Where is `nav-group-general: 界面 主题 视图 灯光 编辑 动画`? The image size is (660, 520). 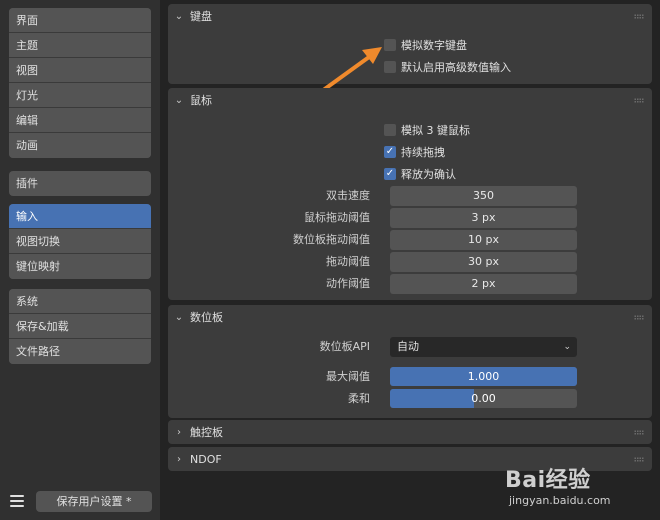
nav-group-general: 界面 主题 视图 灯光 编辑 动画 is located at coordinates (80, 83).